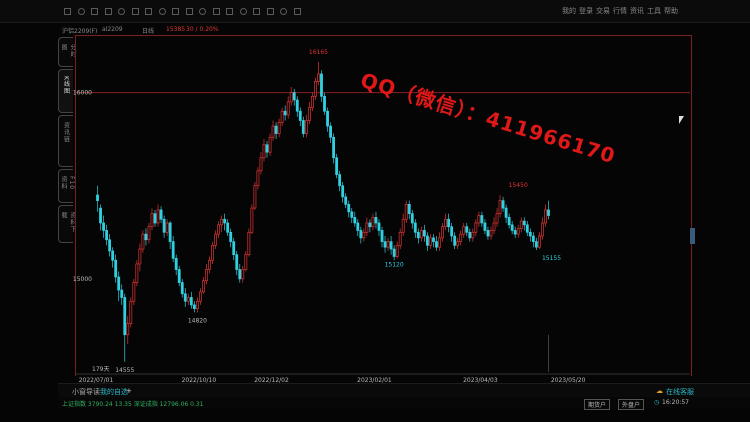  Describe the element at coordinates (318, 52) in the screenshot. I see `price-annotation: 16165` at that location.